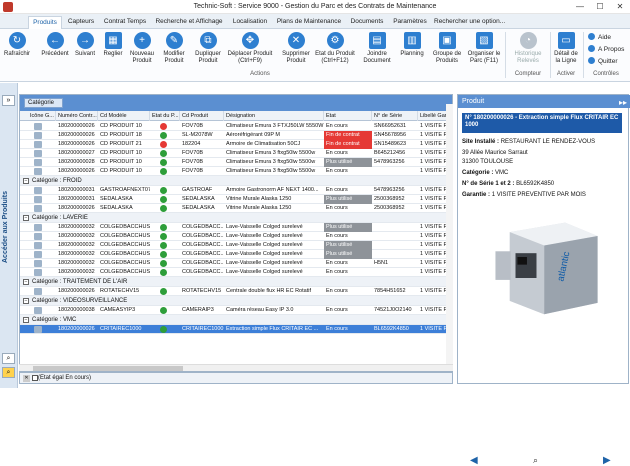  I want to click on clear-filter-icon: ✕, so click(26, 378).